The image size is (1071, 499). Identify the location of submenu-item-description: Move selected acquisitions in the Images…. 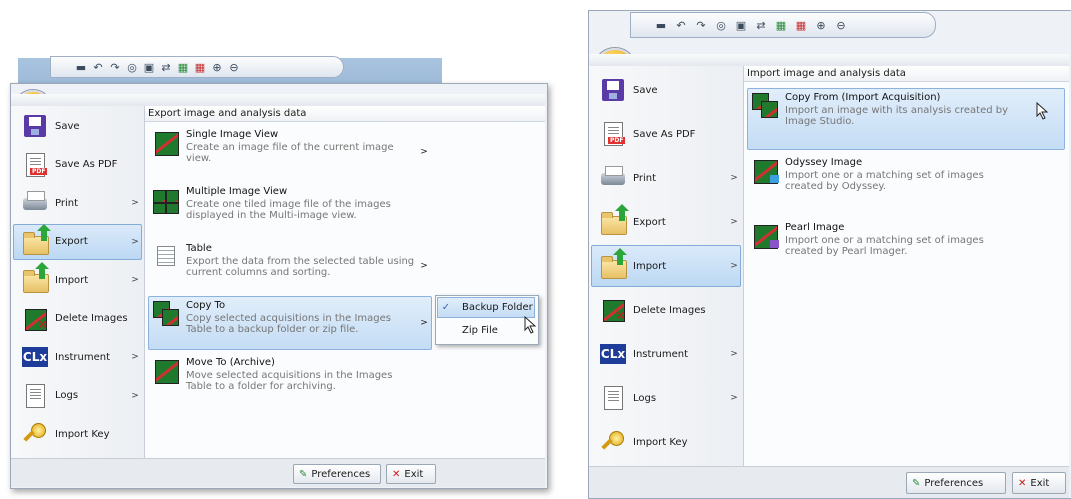
(289, 381).